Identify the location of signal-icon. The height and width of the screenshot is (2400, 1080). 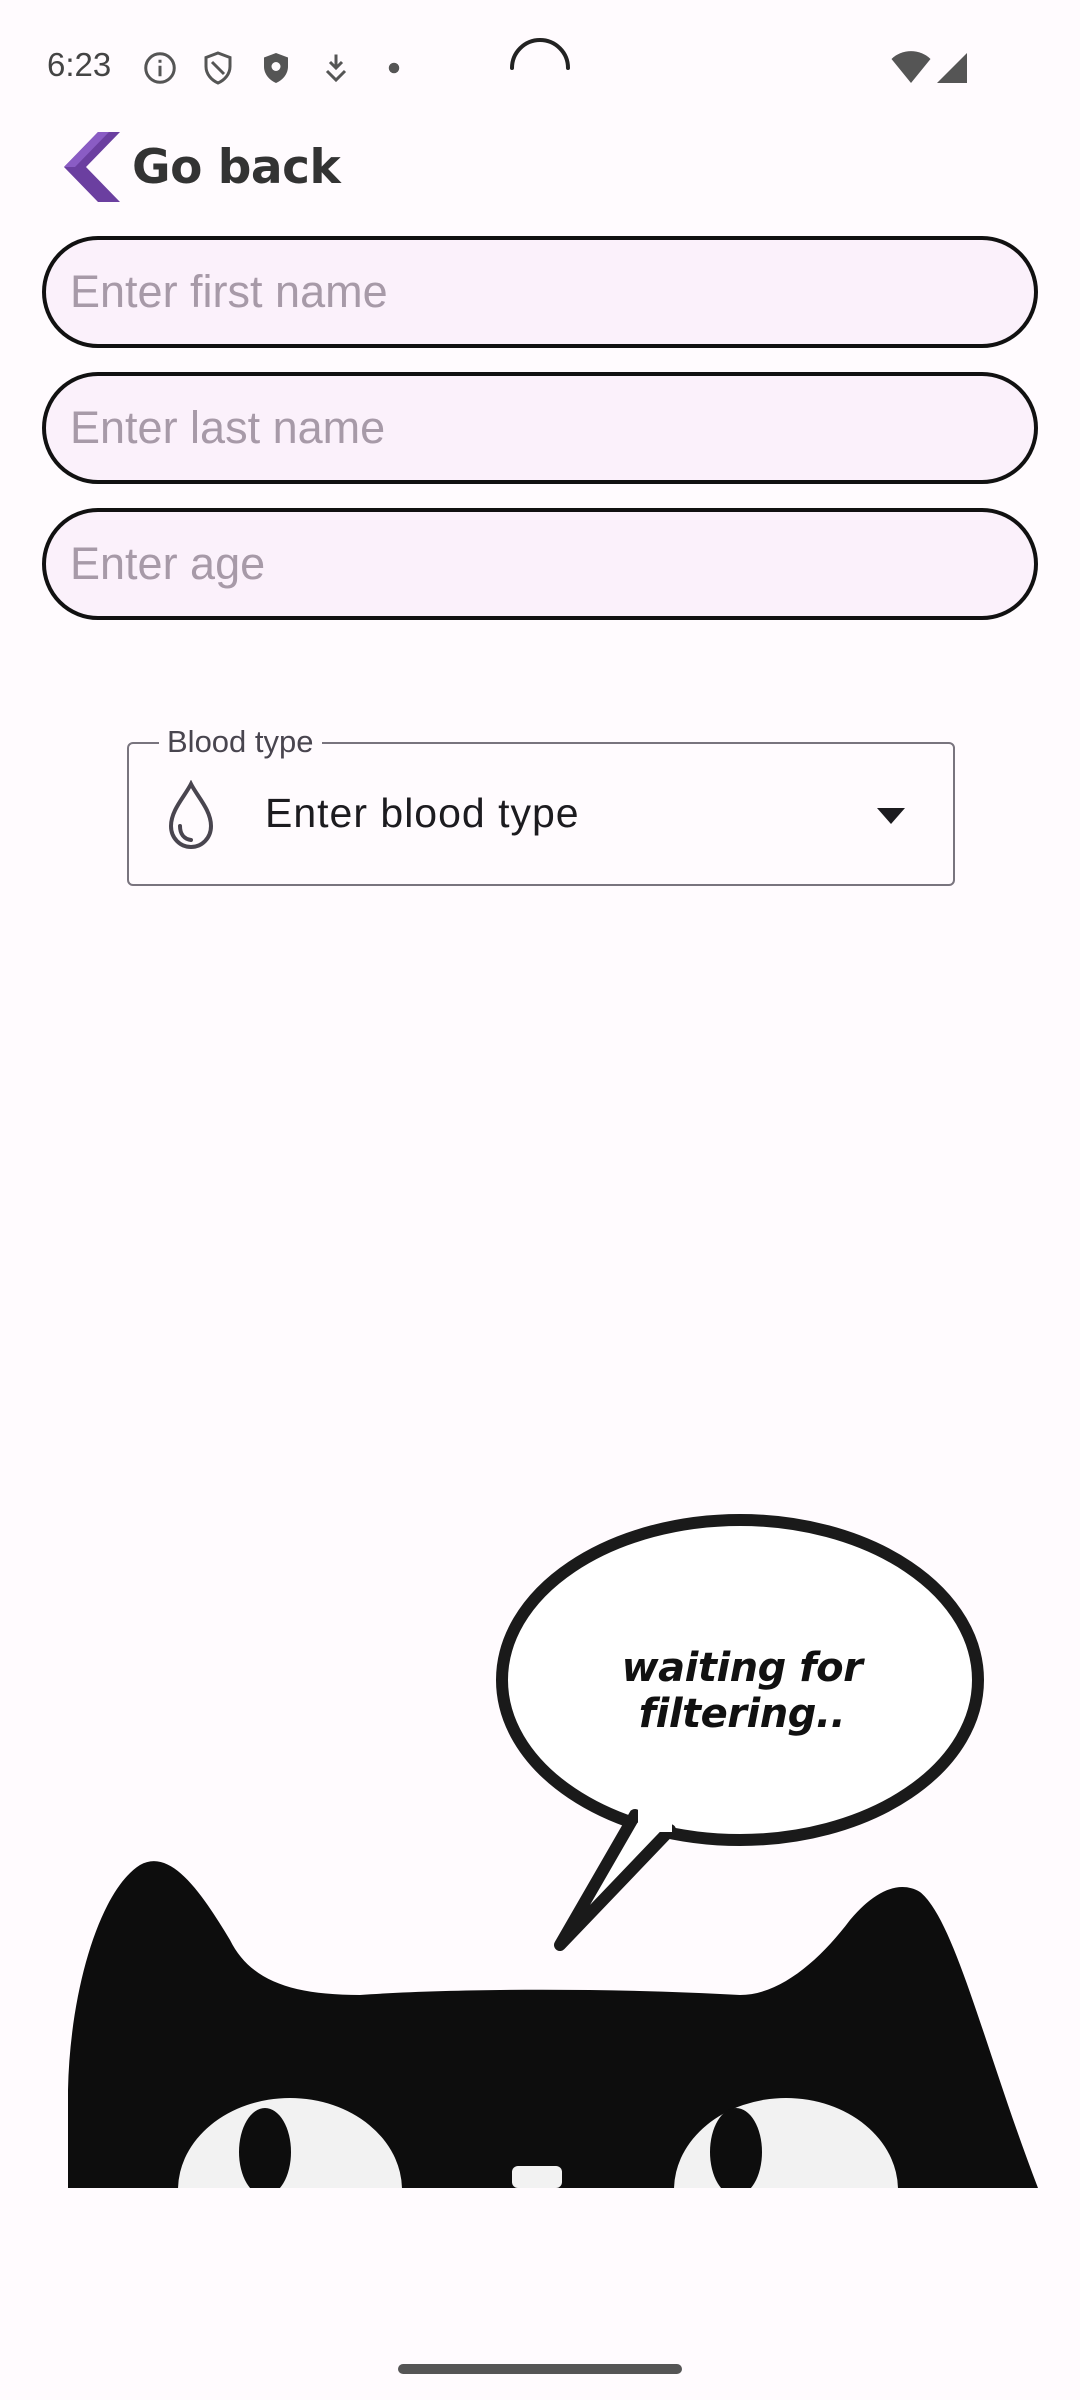
(952, 68).